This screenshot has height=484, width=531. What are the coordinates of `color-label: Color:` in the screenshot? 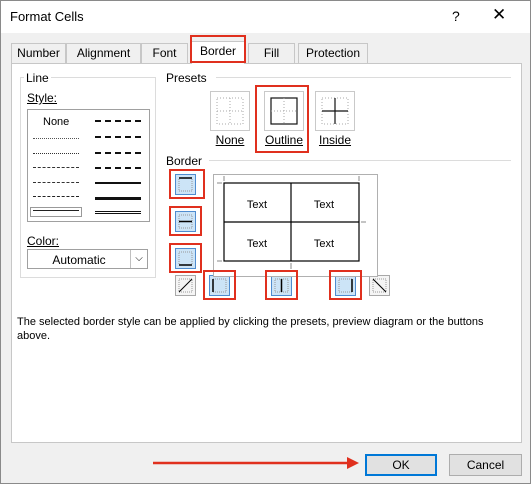 It's located at (43, 241).